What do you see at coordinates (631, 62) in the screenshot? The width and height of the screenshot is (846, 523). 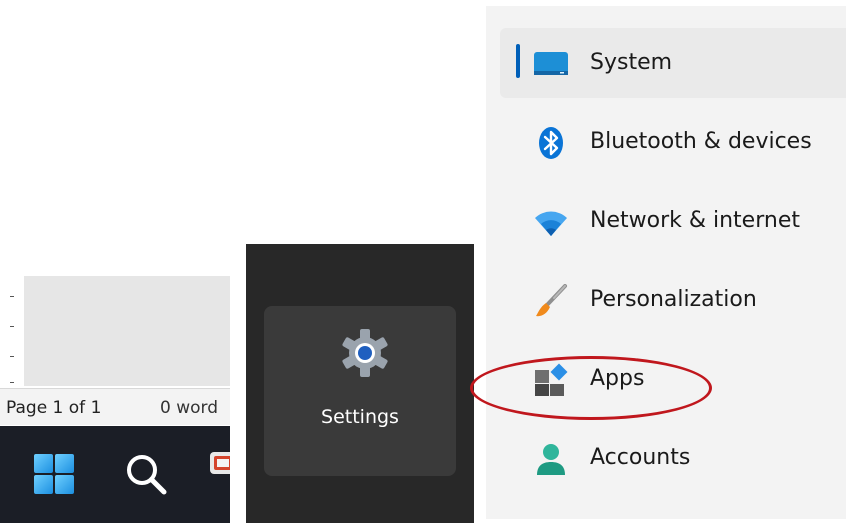 I see `nav-label-system: System` at bounding box center [631, 62].